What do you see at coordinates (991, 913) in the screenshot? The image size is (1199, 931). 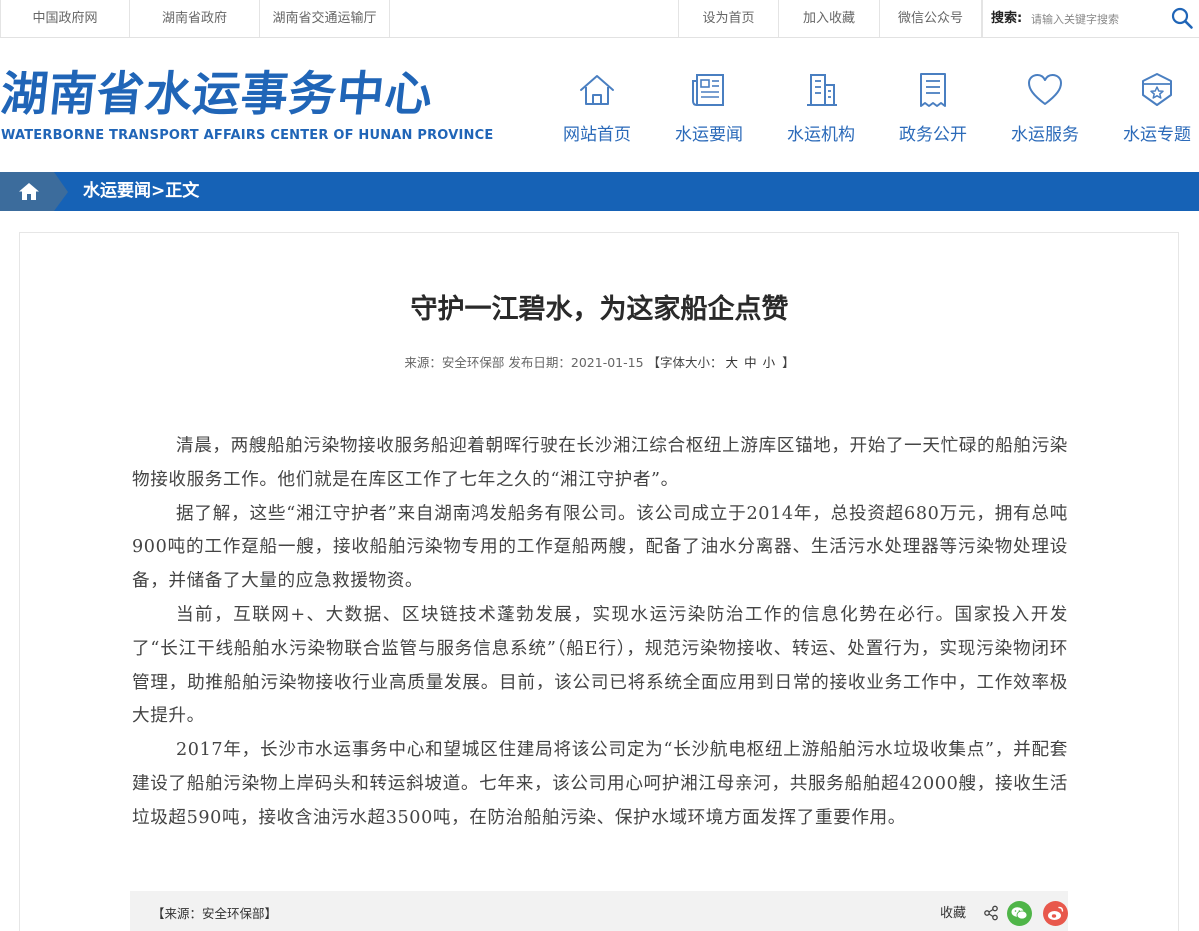 I see `share-icon` at bounding box center [991, 913].